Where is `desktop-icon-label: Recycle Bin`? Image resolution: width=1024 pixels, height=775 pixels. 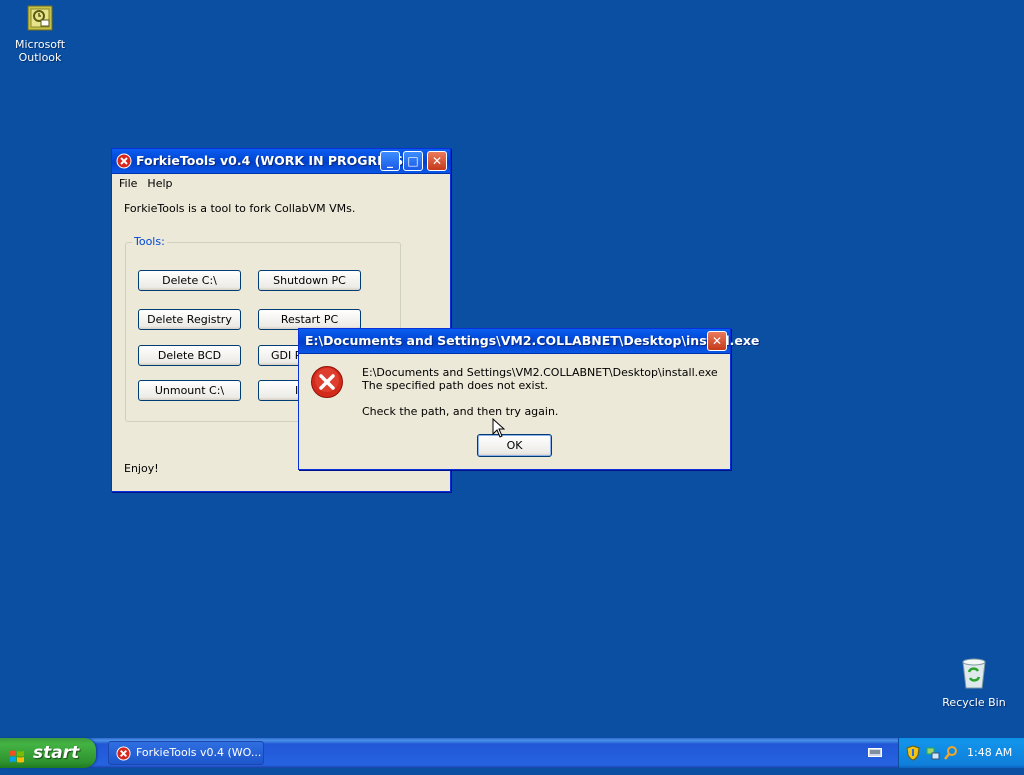
desktop-icon-label: Recycle Bin is located at coordinates (974, 702).